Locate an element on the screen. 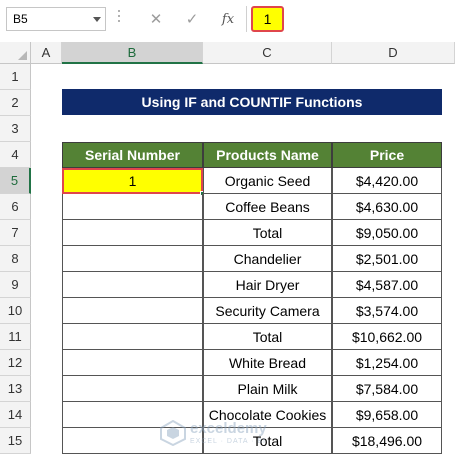 This screenshot has width=465, height=465. row-header-12: 12 is located at coordinates (15, 363).